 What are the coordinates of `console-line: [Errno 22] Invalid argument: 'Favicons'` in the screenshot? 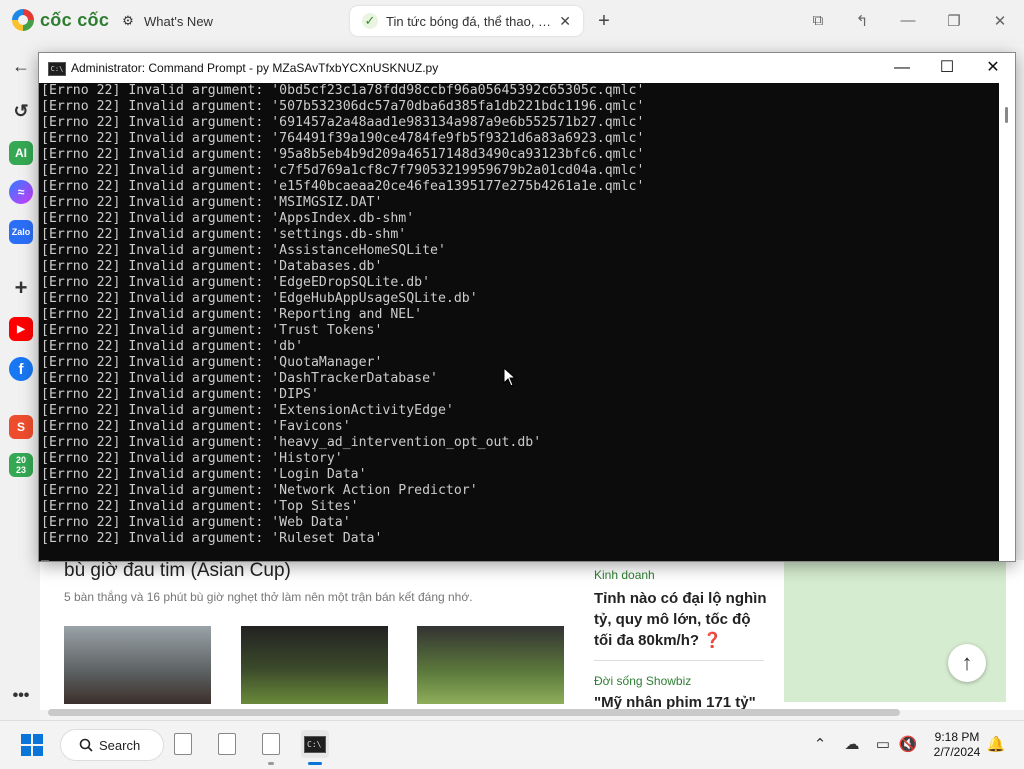 It's located at (196, 426).